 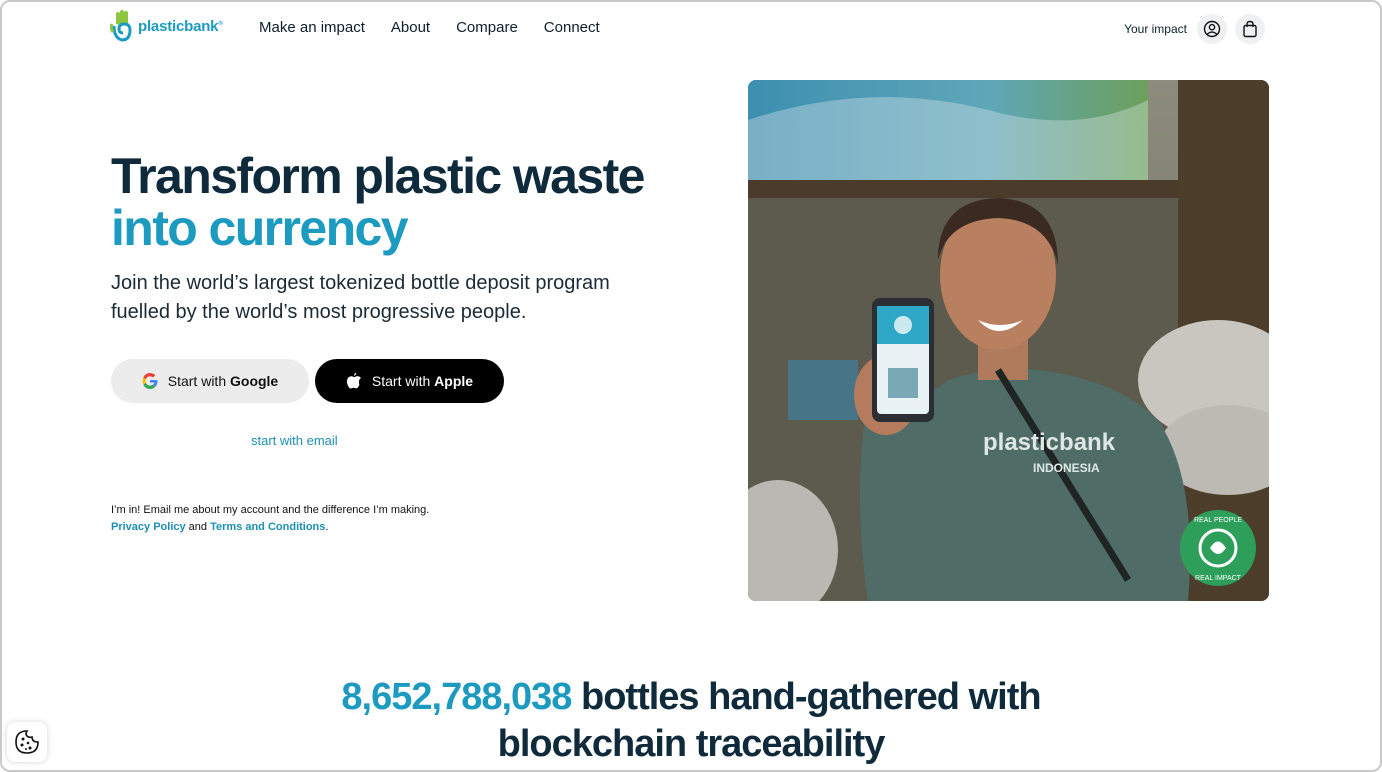 What do you see at coordinates (148, 527) in the screenshot?
I see `privacy-policy-link: Privacy Policy` at bounding box center [148, 527].